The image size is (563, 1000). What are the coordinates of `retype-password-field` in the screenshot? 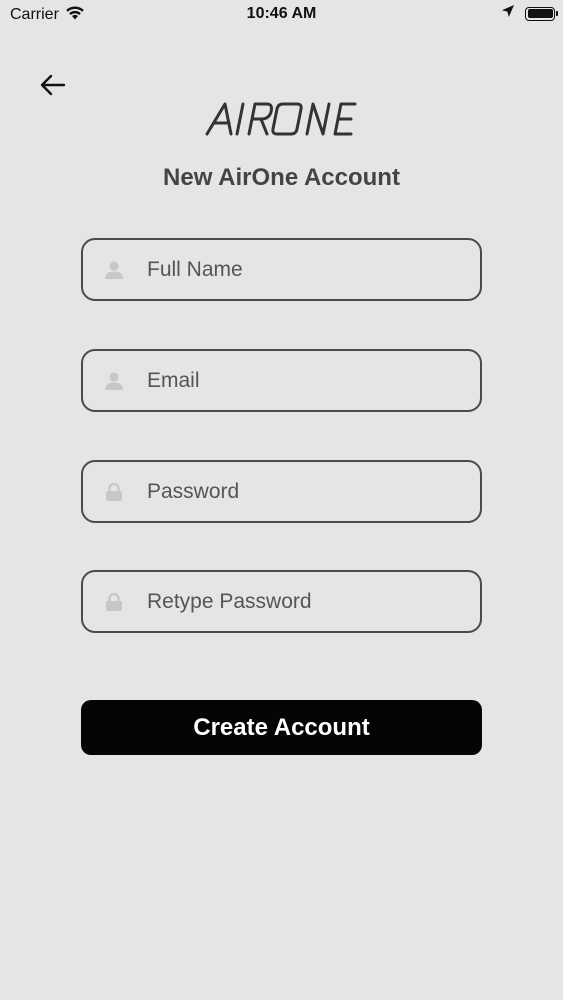 It's located at (281, 601).